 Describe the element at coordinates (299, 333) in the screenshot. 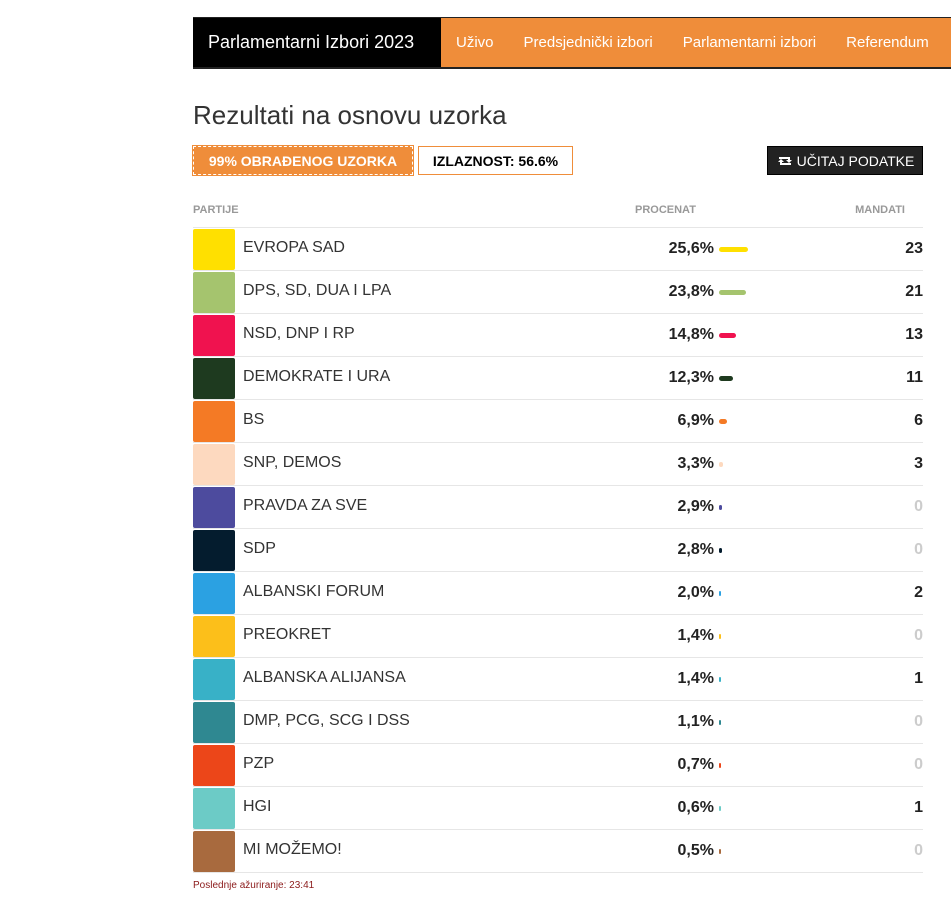

I see `party-name: NSD, DNP I RP` at that location.